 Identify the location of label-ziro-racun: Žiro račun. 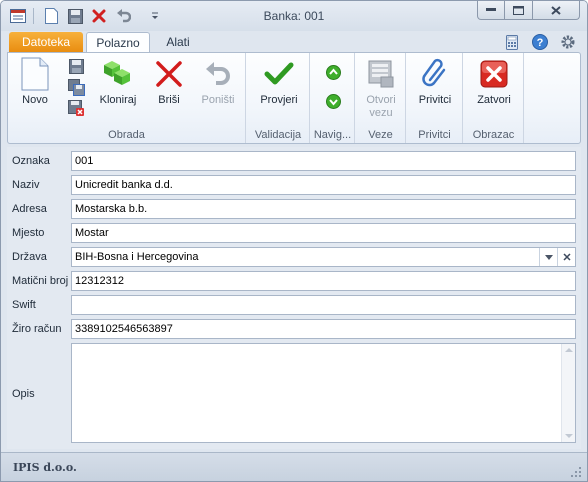
(37, 329).